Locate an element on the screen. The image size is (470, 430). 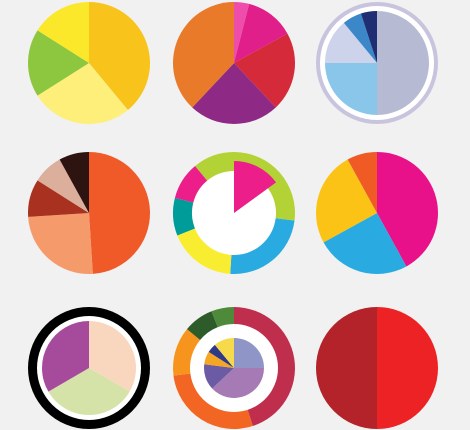
pie-icon-yellow is located at coordinates (89, 63).